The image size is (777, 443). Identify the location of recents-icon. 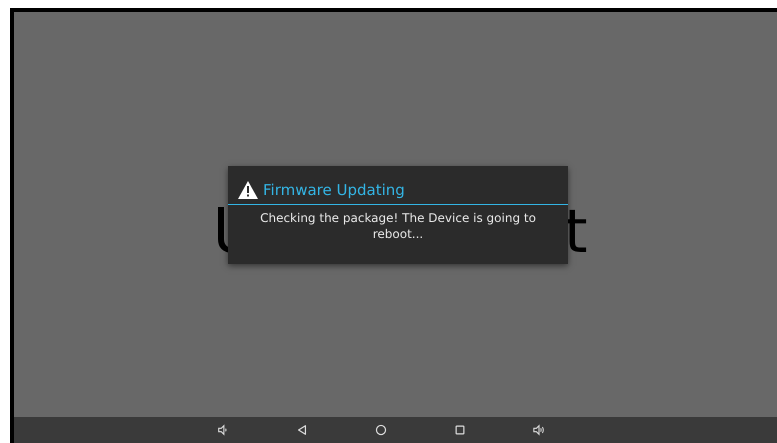
(460, 430).